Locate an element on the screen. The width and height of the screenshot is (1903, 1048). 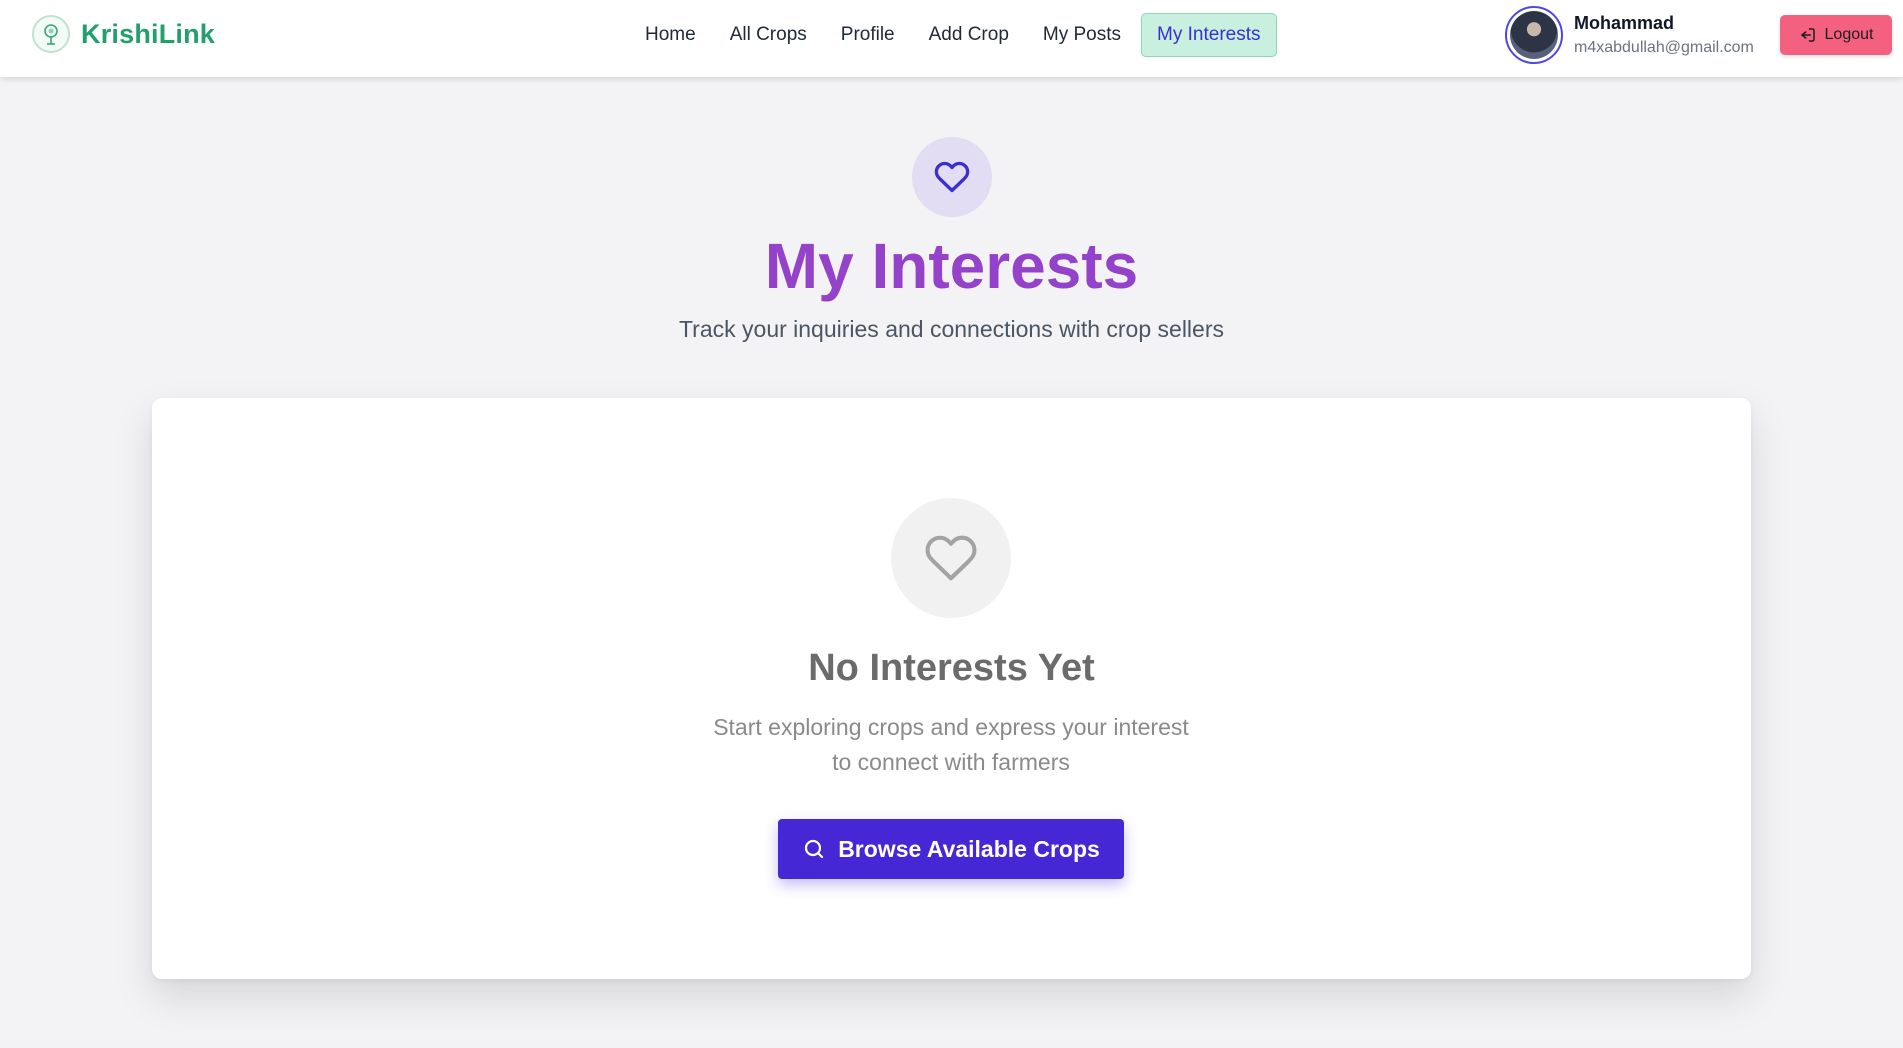
heart-icon is located at coordinates (952, 177).